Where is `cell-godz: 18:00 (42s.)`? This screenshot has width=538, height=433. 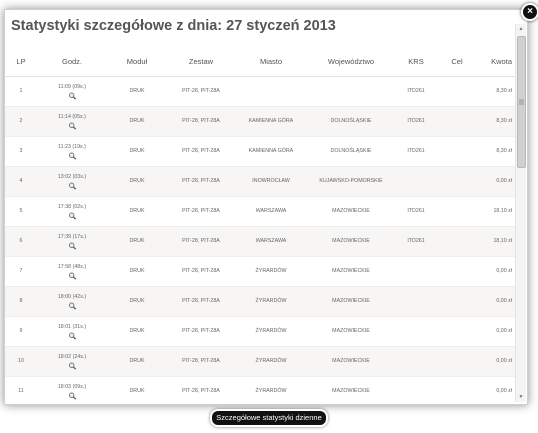
cell-godz: 18:00 (42s.) is located at coordinates (72, 301).